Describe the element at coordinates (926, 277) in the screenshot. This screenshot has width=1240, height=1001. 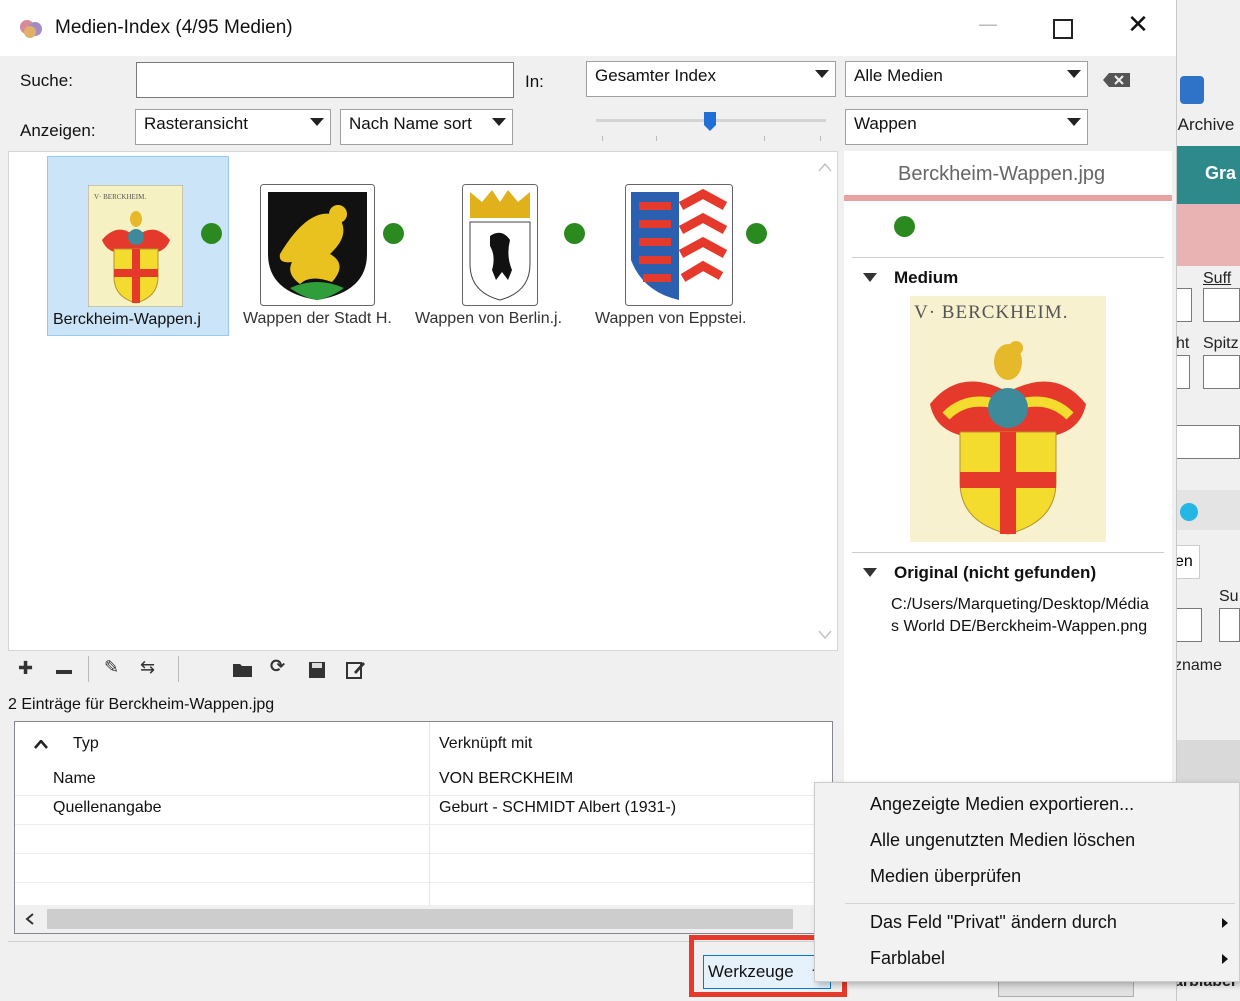
I see `medium-heading: Medium` at that location.